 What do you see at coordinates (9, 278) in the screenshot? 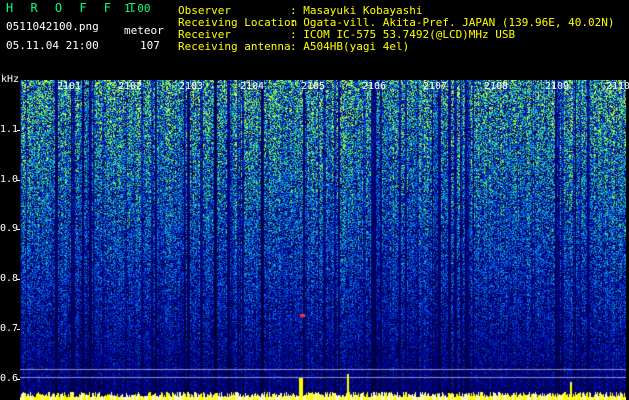
I see `y-tick-label: 0.8` at bounding box center [9, 278].